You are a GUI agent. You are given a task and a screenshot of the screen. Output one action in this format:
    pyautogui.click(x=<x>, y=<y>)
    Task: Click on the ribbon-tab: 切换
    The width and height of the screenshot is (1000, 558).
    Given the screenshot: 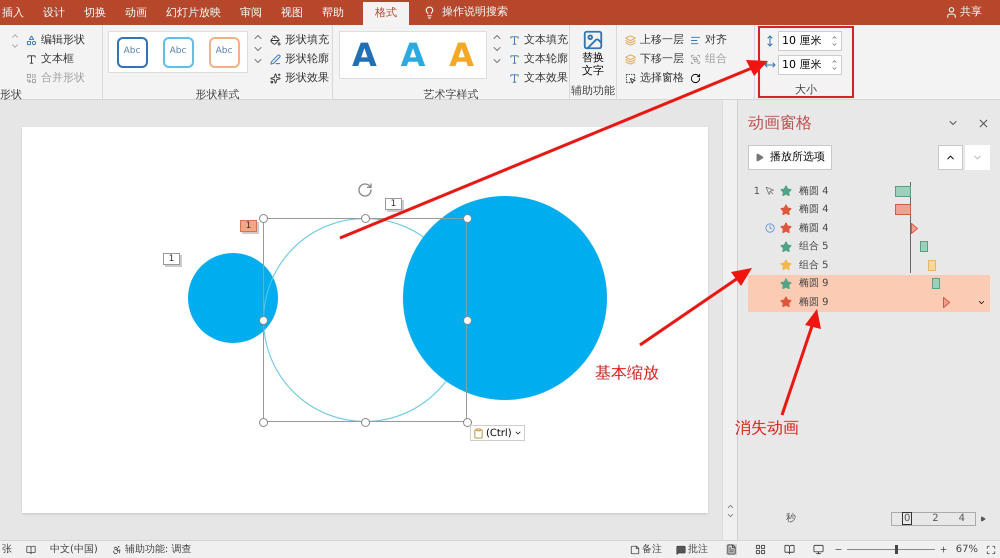 What is the action you would take?
    pyautogui.click(x=95, y=13)
    